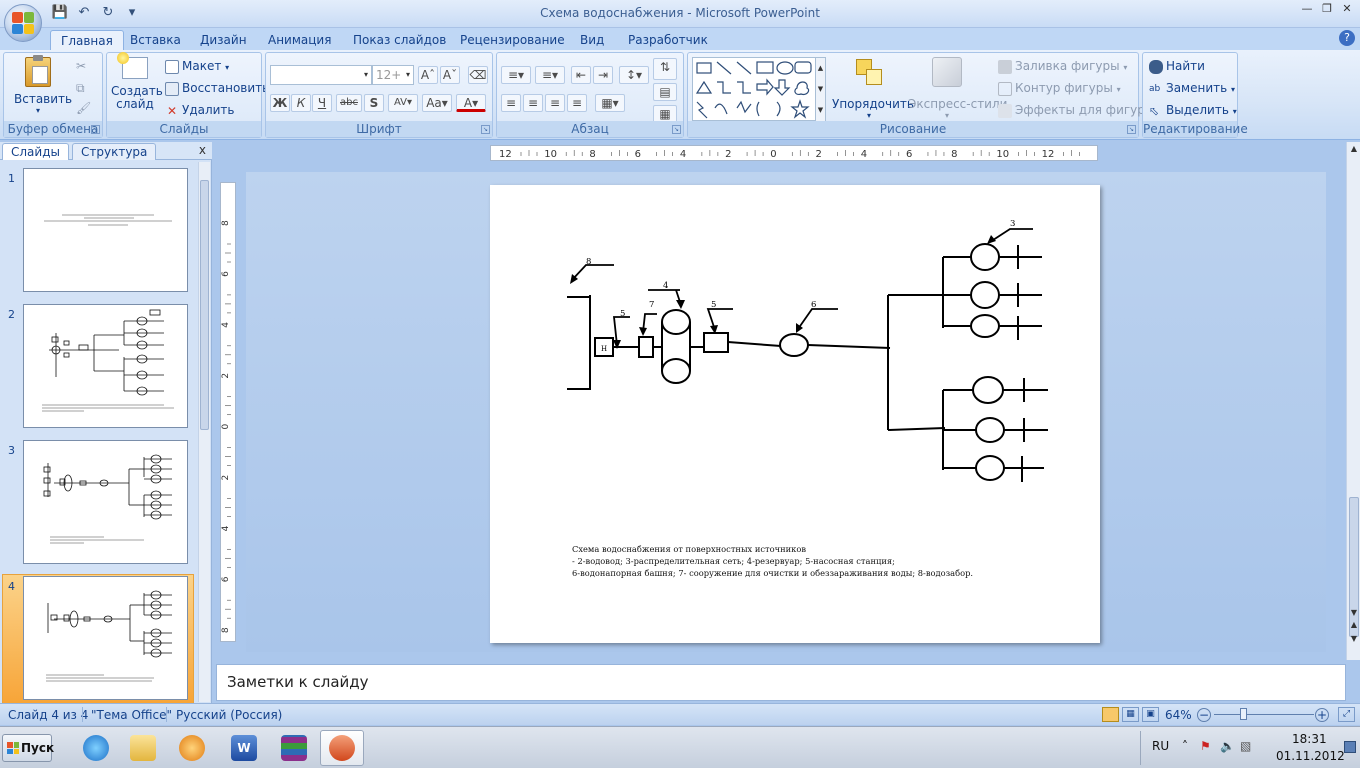  I want to click on clear-format-icon: ⌫, so click(478, 75).